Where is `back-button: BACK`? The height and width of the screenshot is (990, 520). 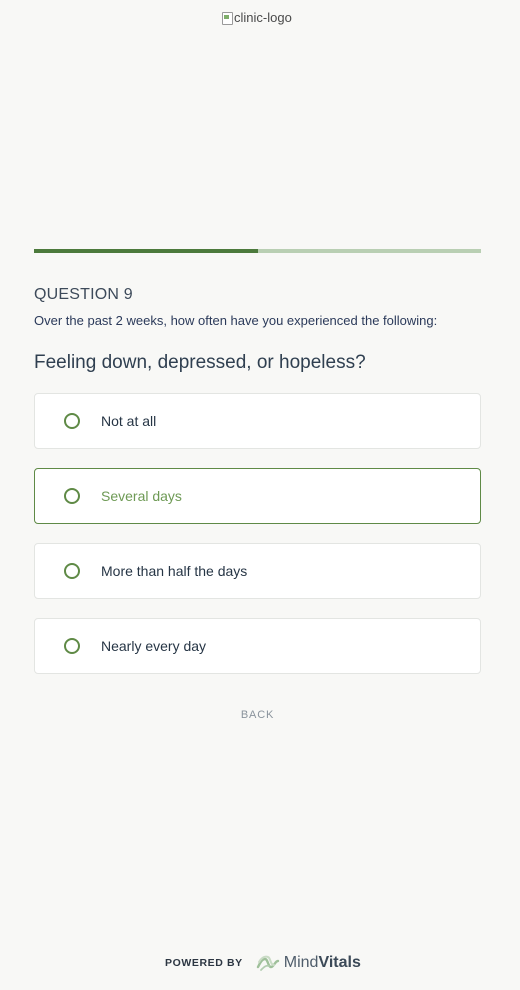 back-button: BACK is located at coordinates (257, 715).